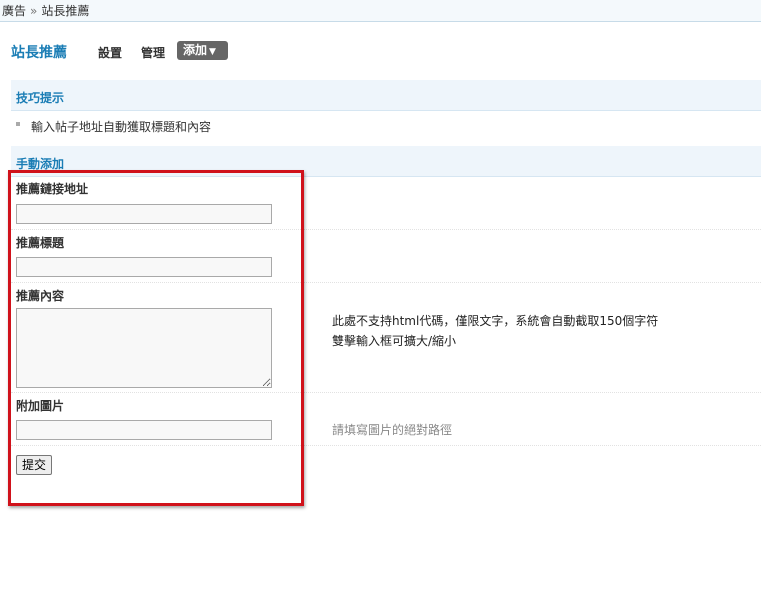 The width and height of the screenshot is (761, 596). Describe the element at coordinates (34, 465) in the screenshot. I see `submit-button: 提交` at that location.